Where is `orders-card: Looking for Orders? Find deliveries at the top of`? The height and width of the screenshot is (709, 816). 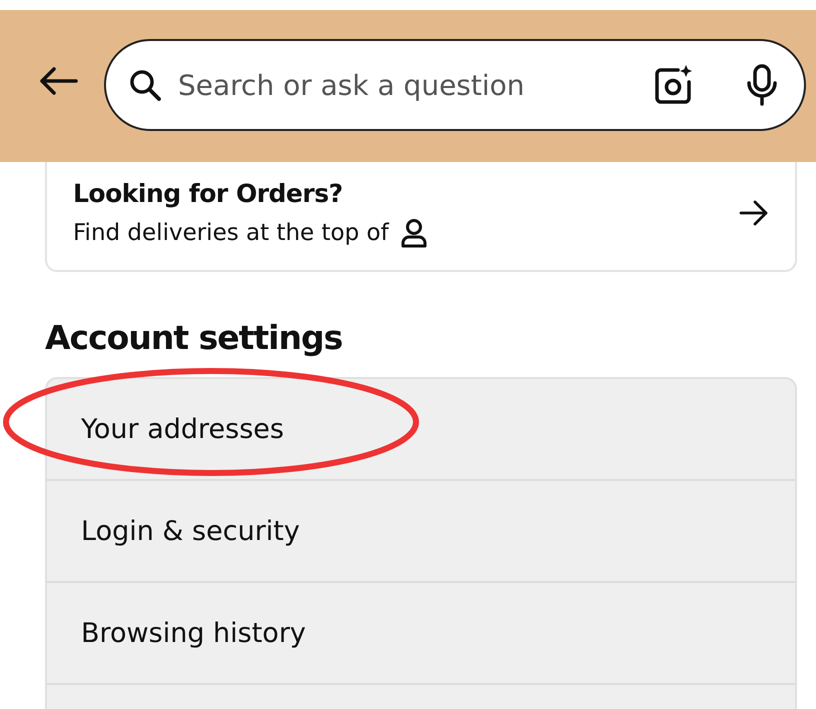
orders-card: Looking for Orders? Find deliveries at the top of is located at coordinates (421, 217).